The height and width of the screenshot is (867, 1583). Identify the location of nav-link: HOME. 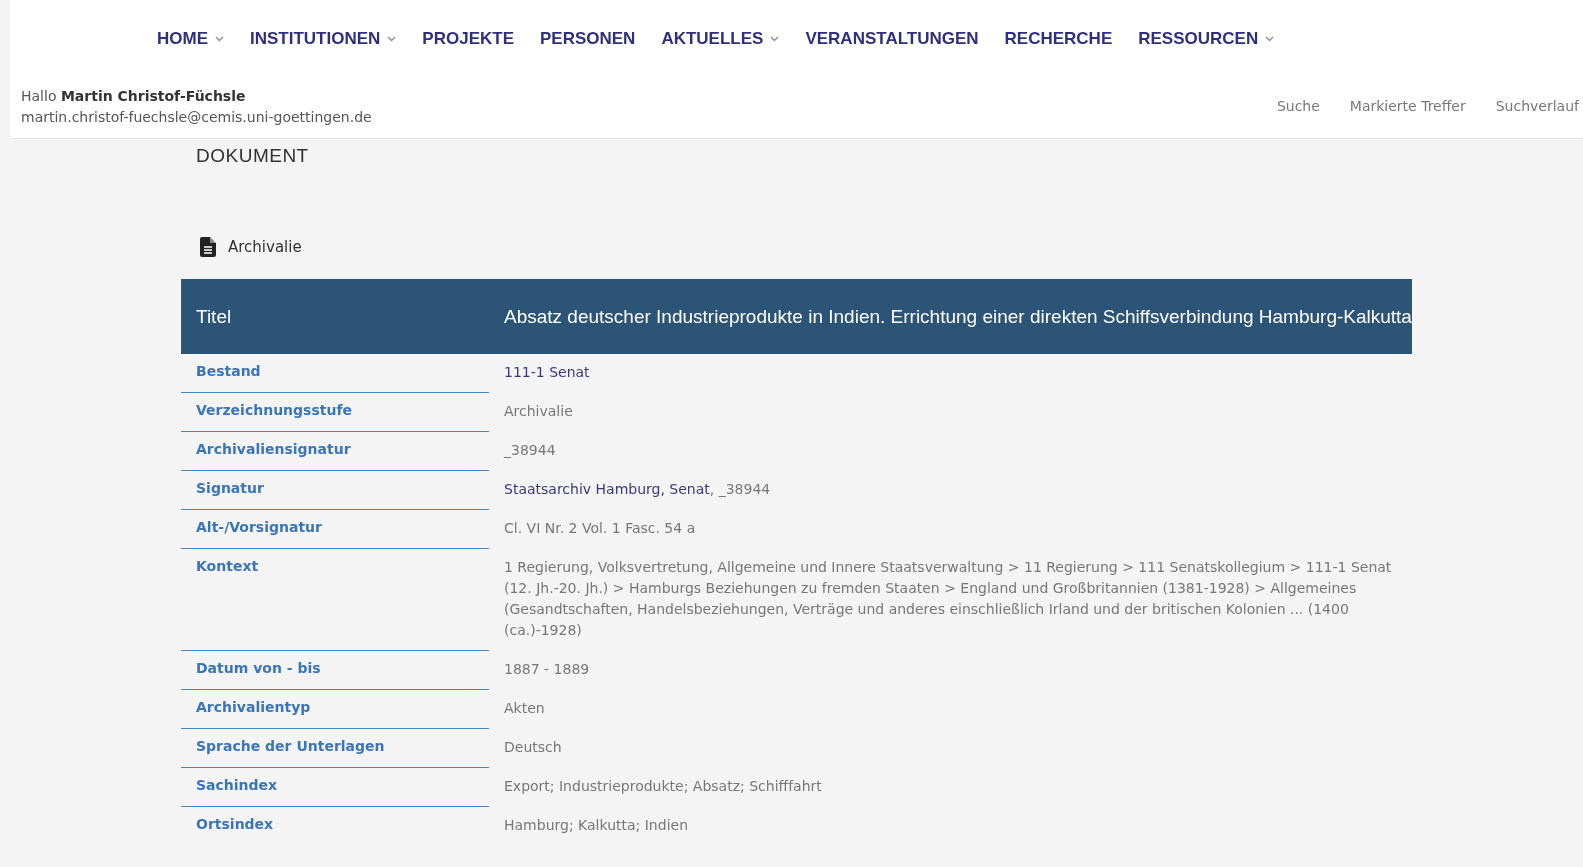
(190, 39).